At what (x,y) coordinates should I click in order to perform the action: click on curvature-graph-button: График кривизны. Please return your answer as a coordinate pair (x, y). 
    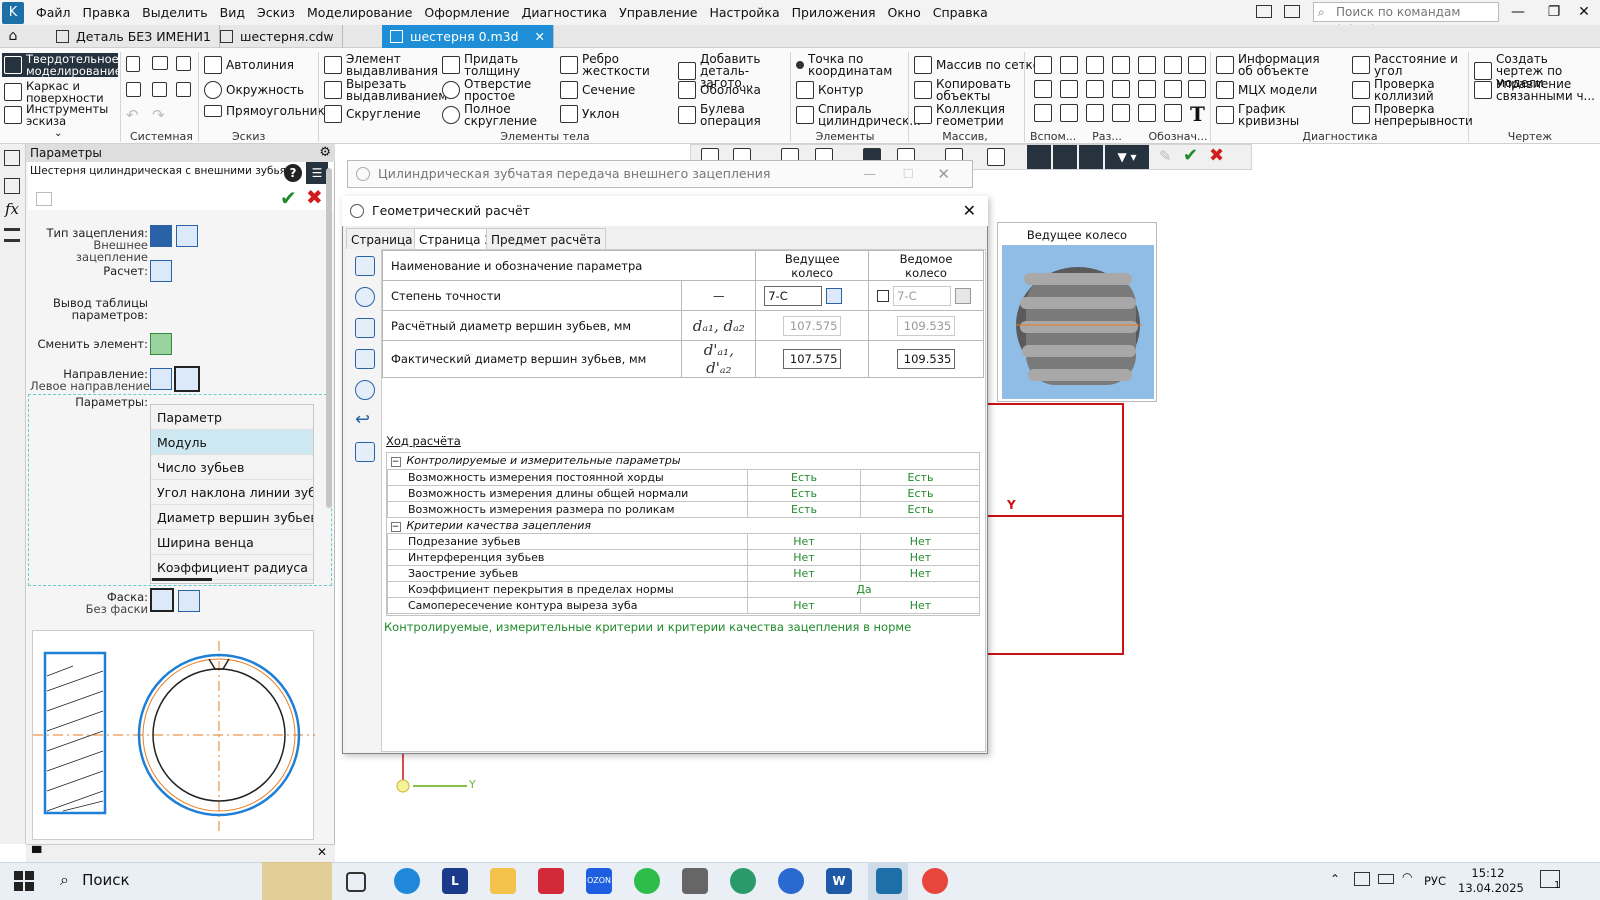
    Looking at the image, I should click on (1266, 115).